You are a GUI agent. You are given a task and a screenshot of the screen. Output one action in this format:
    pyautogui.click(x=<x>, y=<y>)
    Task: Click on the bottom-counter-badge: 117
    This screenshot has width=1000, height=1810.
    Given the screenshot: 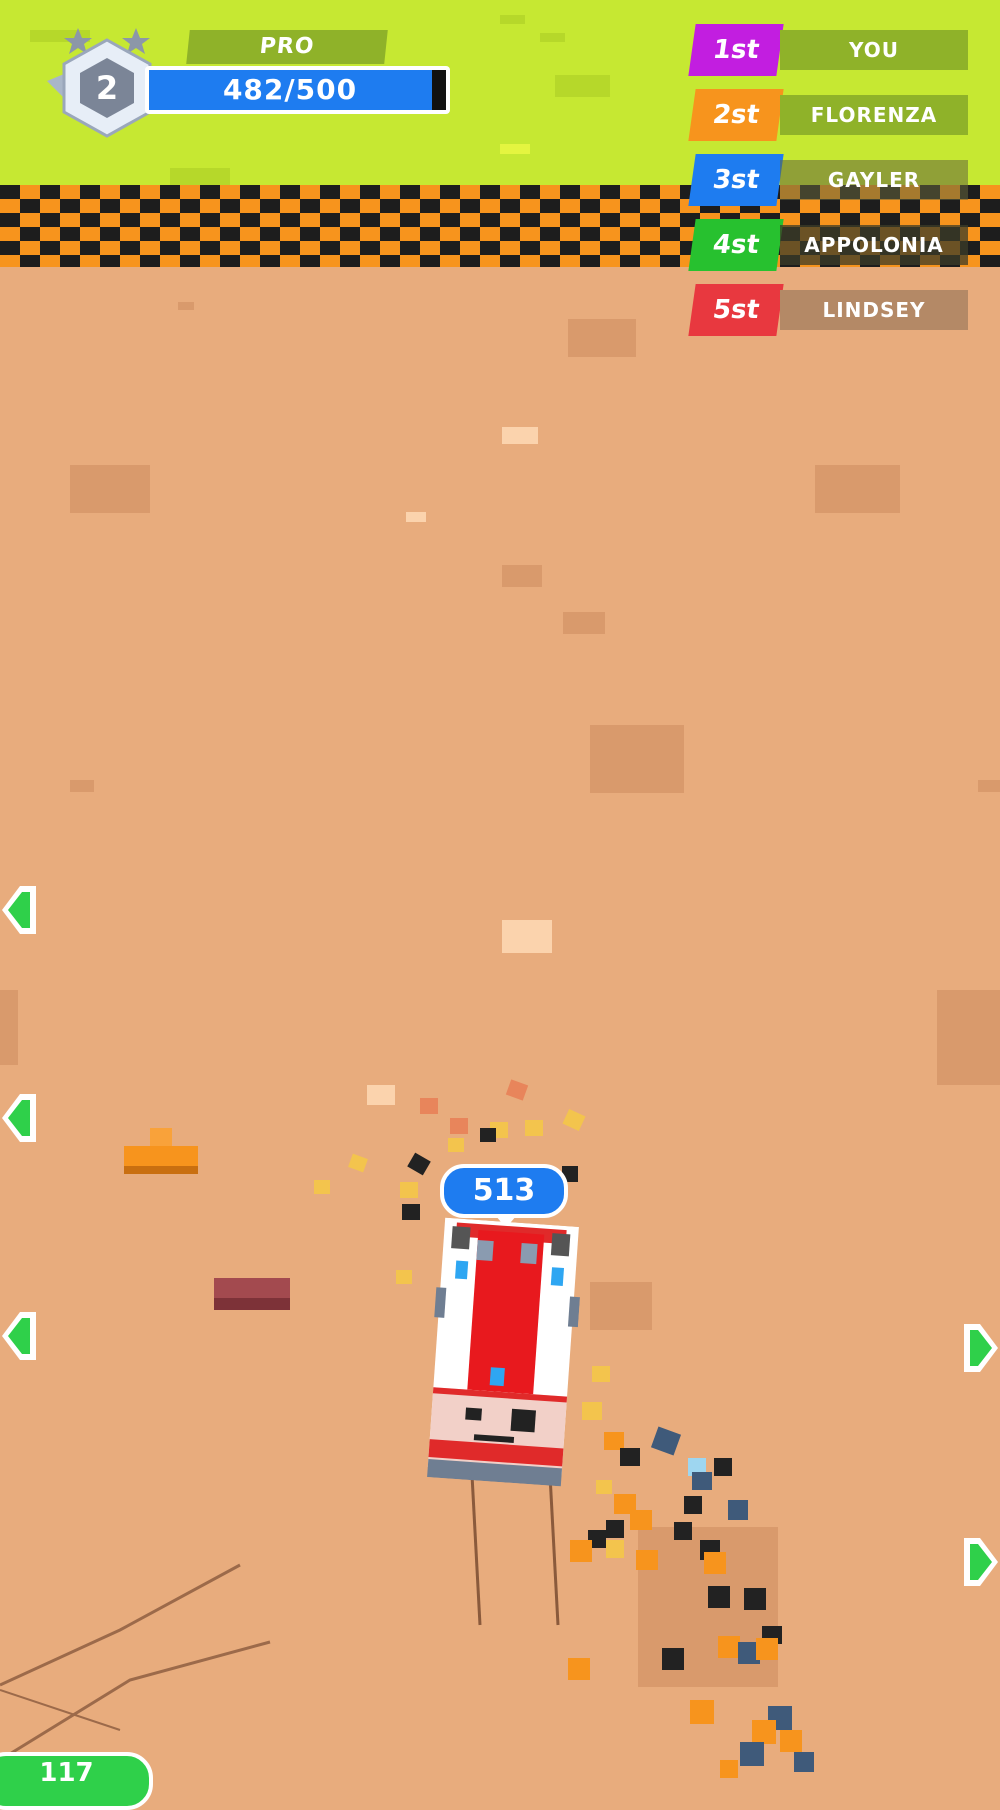 What is the action you would take?
    pyautogui.click(x=76, y=1781)
    